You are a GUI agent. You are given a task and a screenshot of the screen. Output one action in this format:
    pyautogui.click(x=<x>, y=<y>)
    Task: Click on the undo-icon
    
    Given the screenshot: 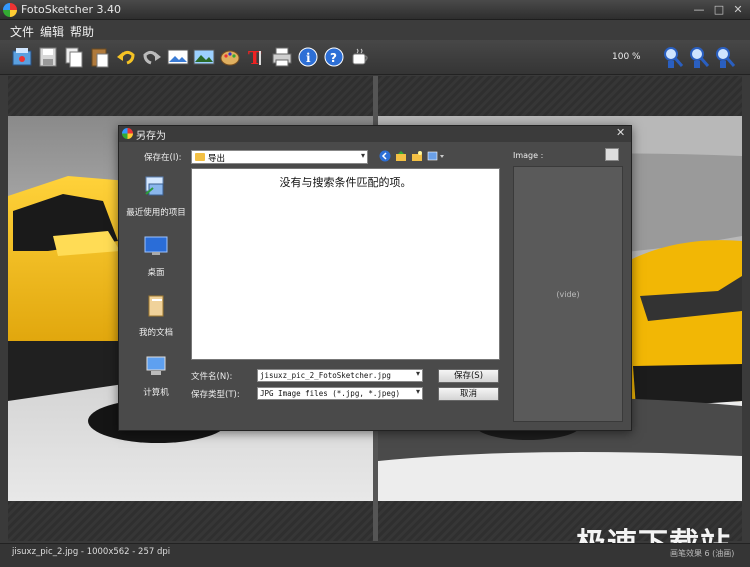 What is the action you would take?
    pyautogui.click(x=126, y=57)
    